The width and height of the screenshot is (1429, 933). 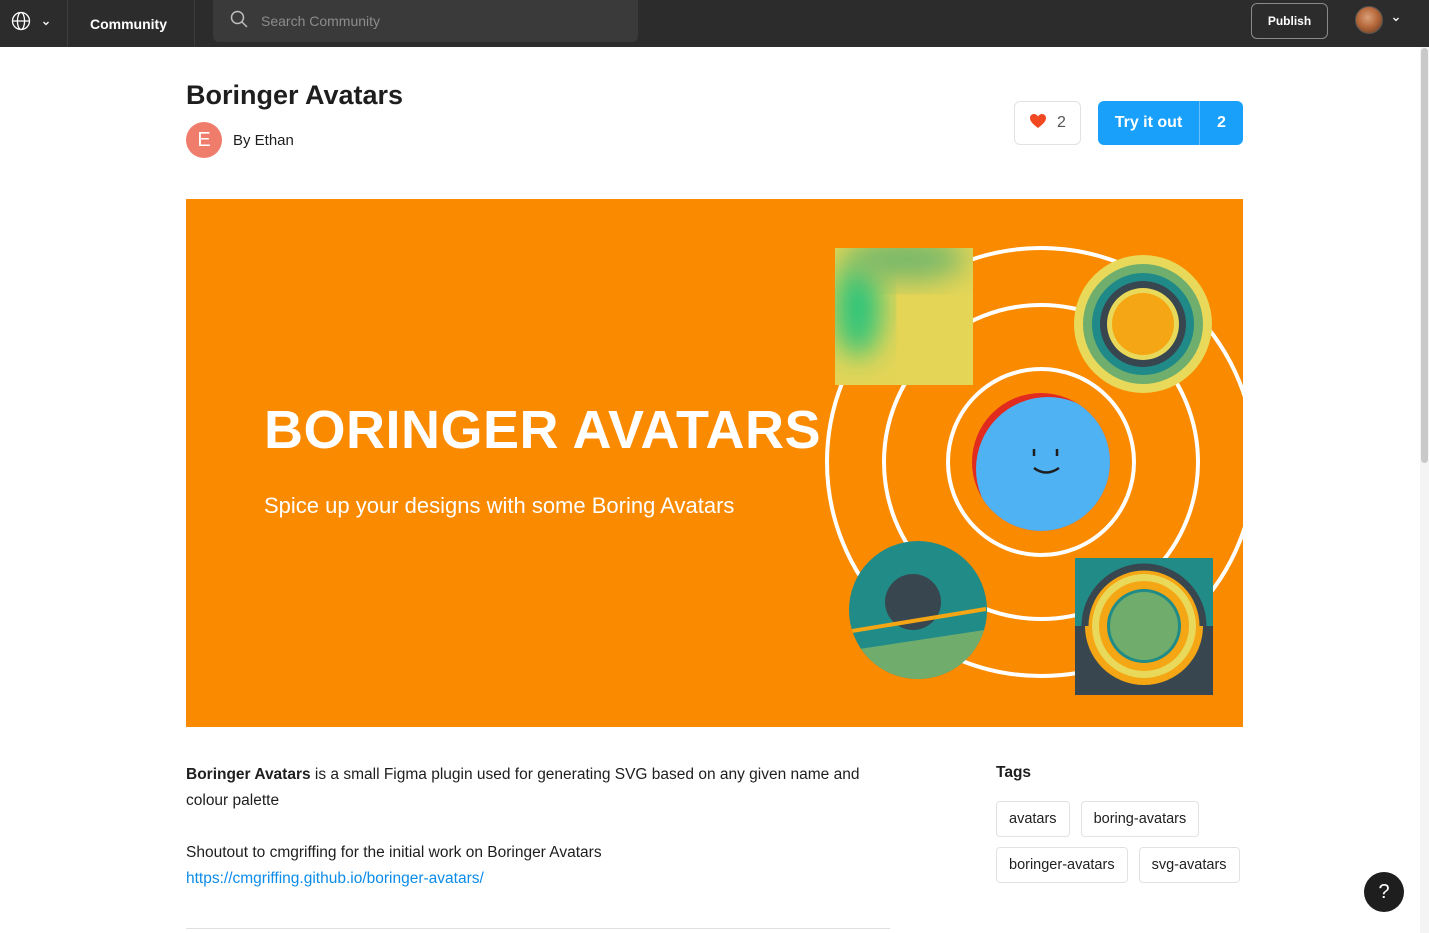 I want to click on author-avatar: E, so click(x=204, y=140).